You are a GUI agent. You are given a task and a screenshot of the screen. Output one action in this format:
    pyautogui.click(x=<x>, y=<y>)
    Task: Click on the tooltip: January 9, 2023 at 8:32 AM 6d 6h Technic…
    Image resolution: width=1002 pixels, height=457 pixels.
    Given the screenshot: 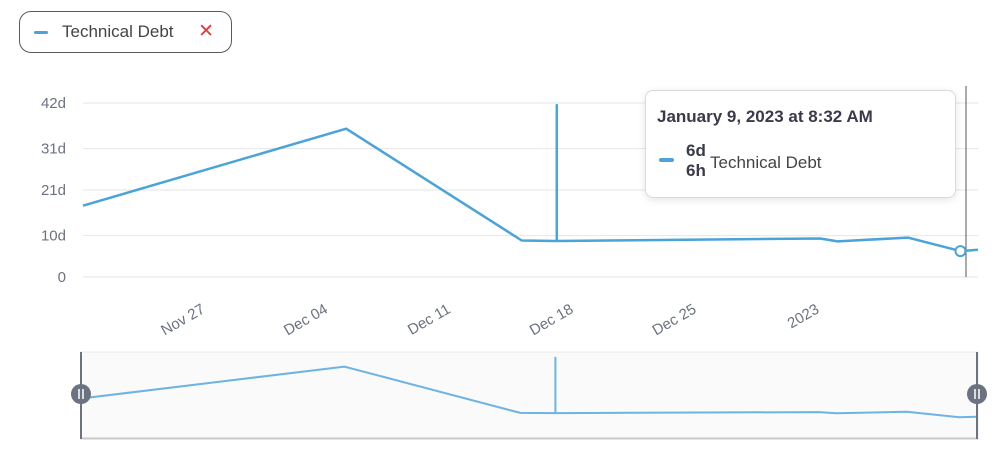 What is the action you would take?
    pyautogui.click(x=800, y=144)
    